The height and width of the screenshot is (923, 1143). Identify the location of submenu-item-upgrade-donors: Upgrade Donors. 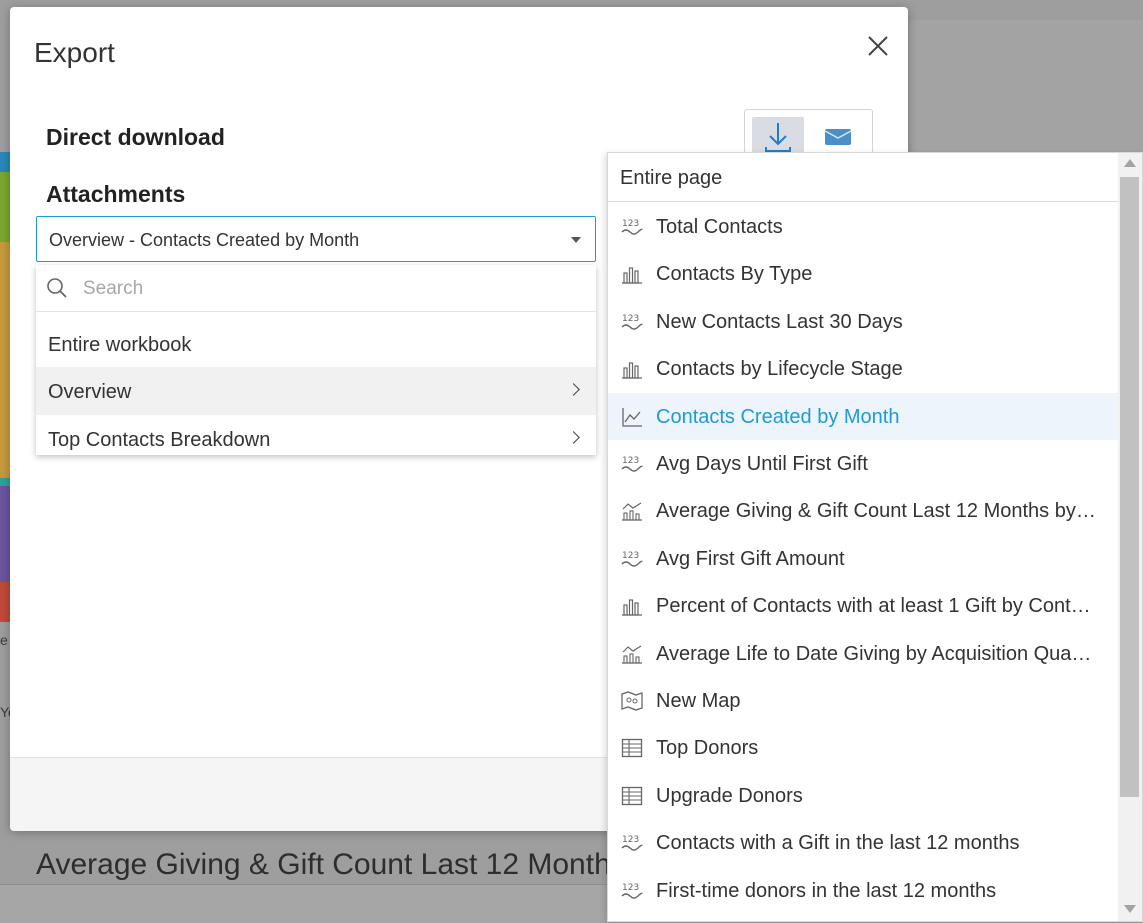
(863, 795).